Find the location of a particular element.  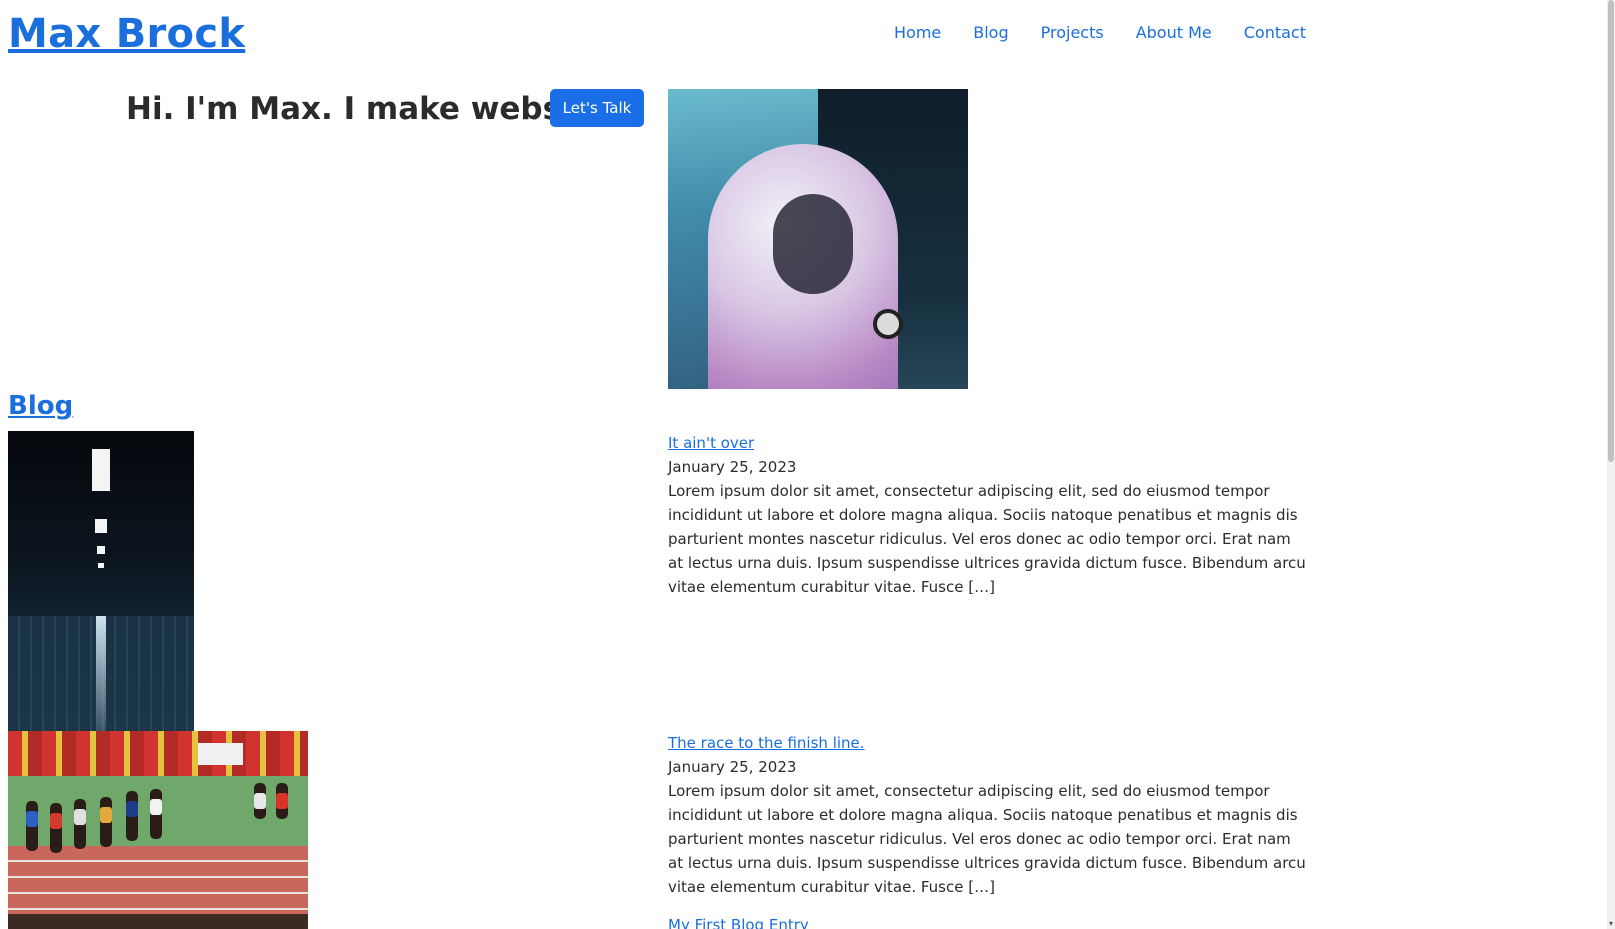

post-title-link: My First Blog Entry is located at coordinates (988, 921).